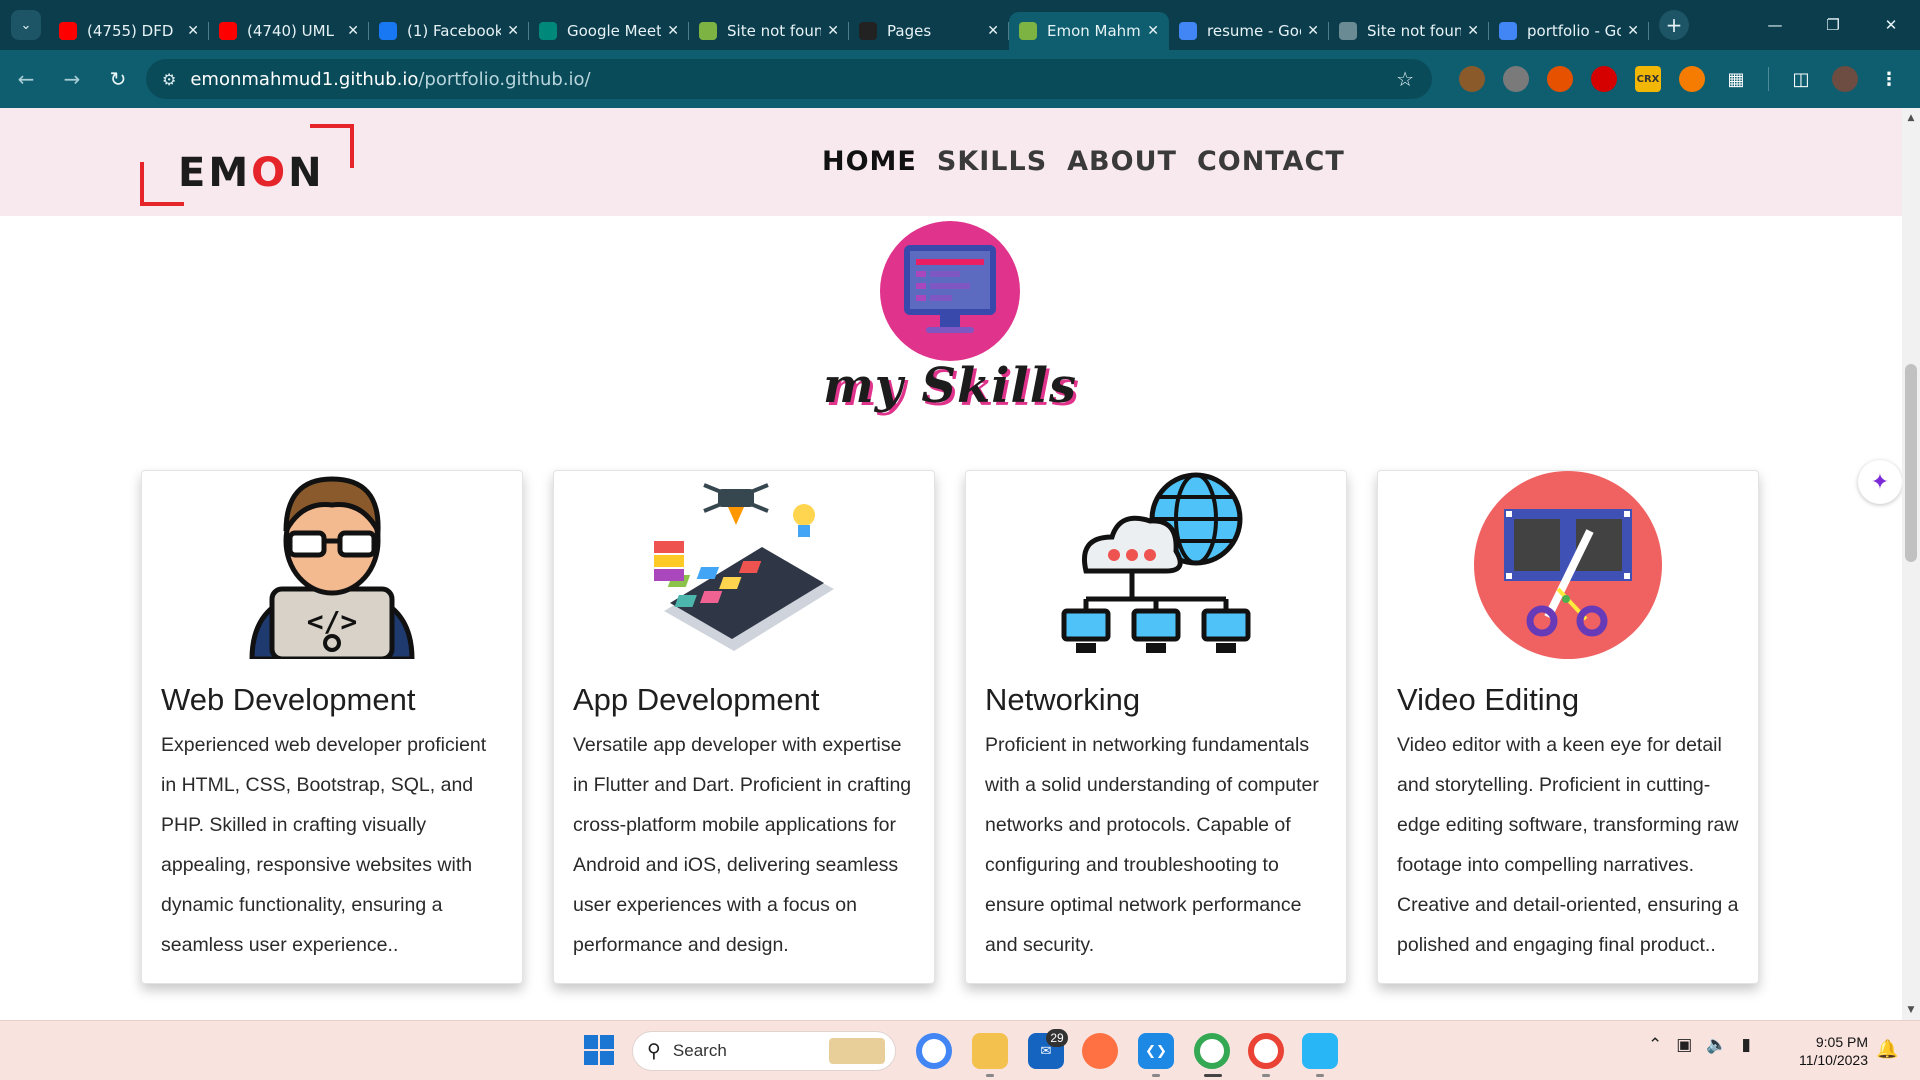 This screenshot has height=1080, width=1920. I want to click on chrome-profile-2-icon, so click(1266, 1051).